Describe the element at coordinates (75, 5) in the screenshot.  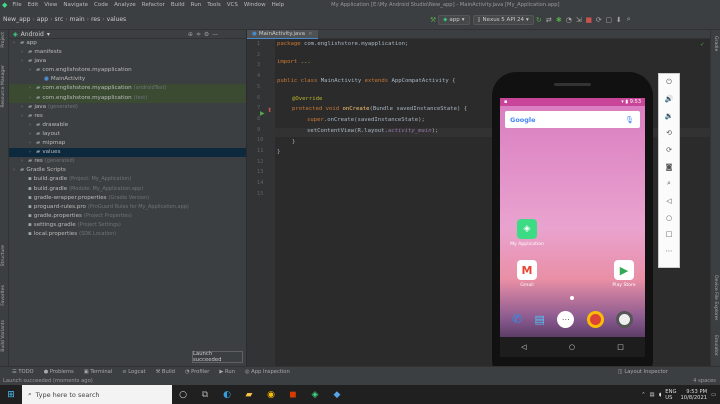
I see `menu-navigate: Navigate` at that location.